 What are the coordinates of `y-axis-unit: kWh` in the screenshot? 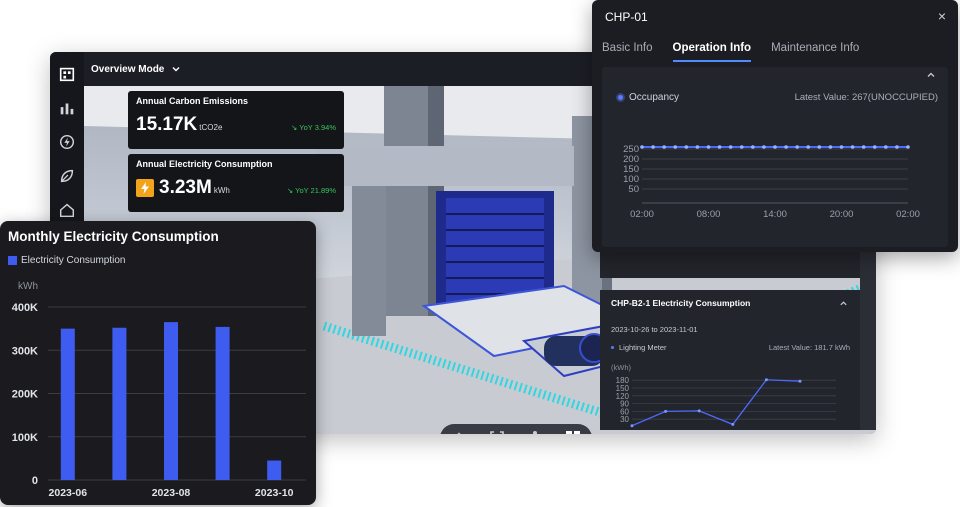 It's located at (28, 286).